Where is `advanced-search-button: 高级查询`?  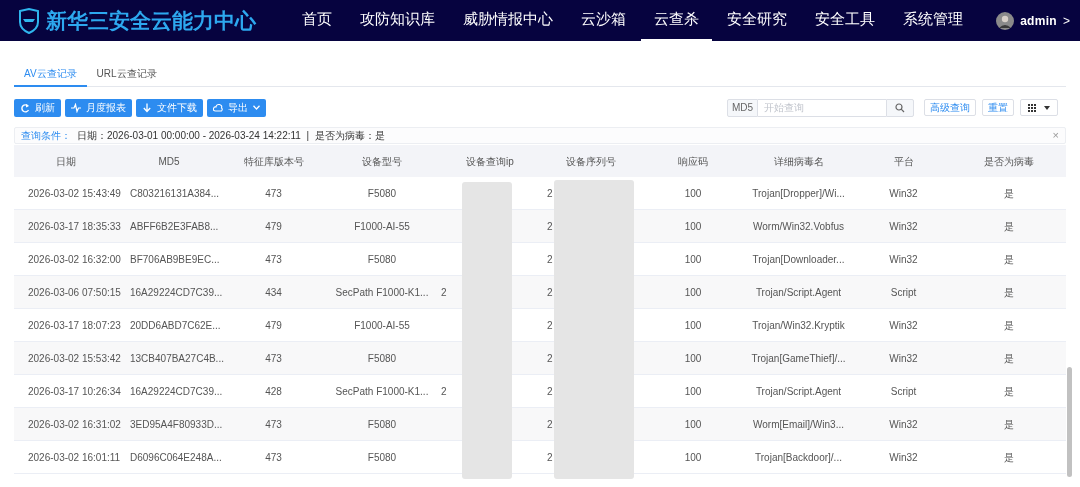 advanced-search-button: 高级查询 is located at coordinates (950, 107).